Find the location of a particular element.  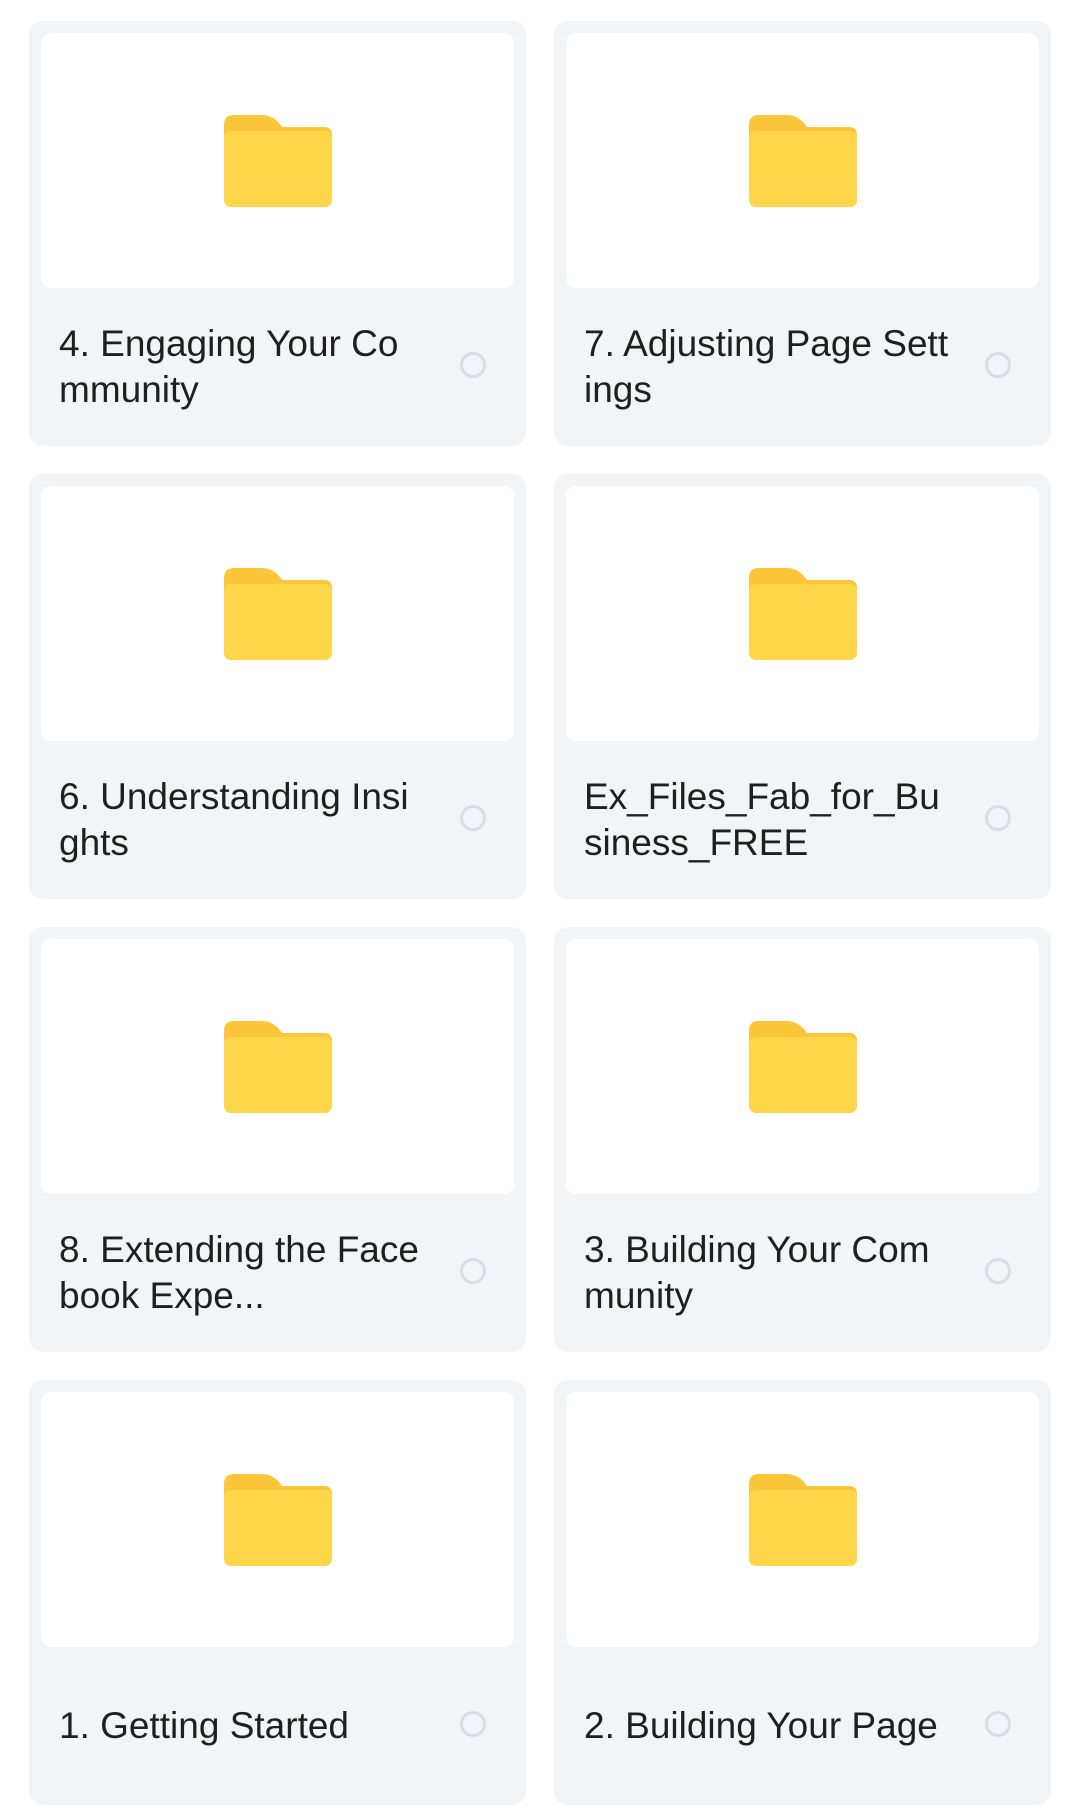

folder-card: Ex_Files_Fab_for_Business_FREE is located at coordinates (802, 686).